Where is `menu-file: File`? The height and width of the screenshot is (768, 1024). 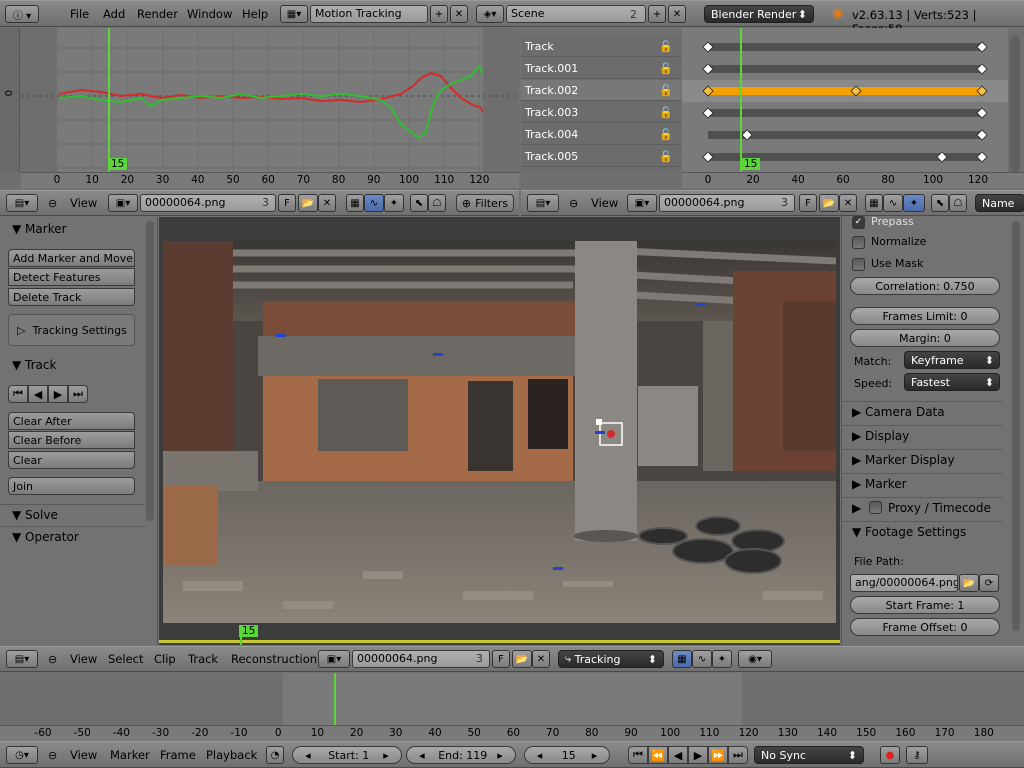 menu-file: File is located at coordinates (79, 13).